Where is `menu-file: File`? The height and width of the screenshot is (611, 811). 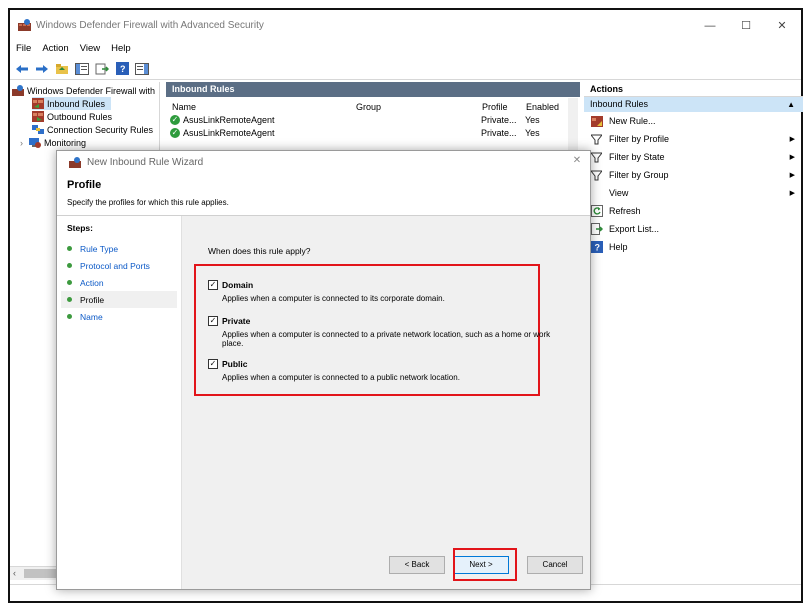
menu-file: File is located at coordinates (23, 49).